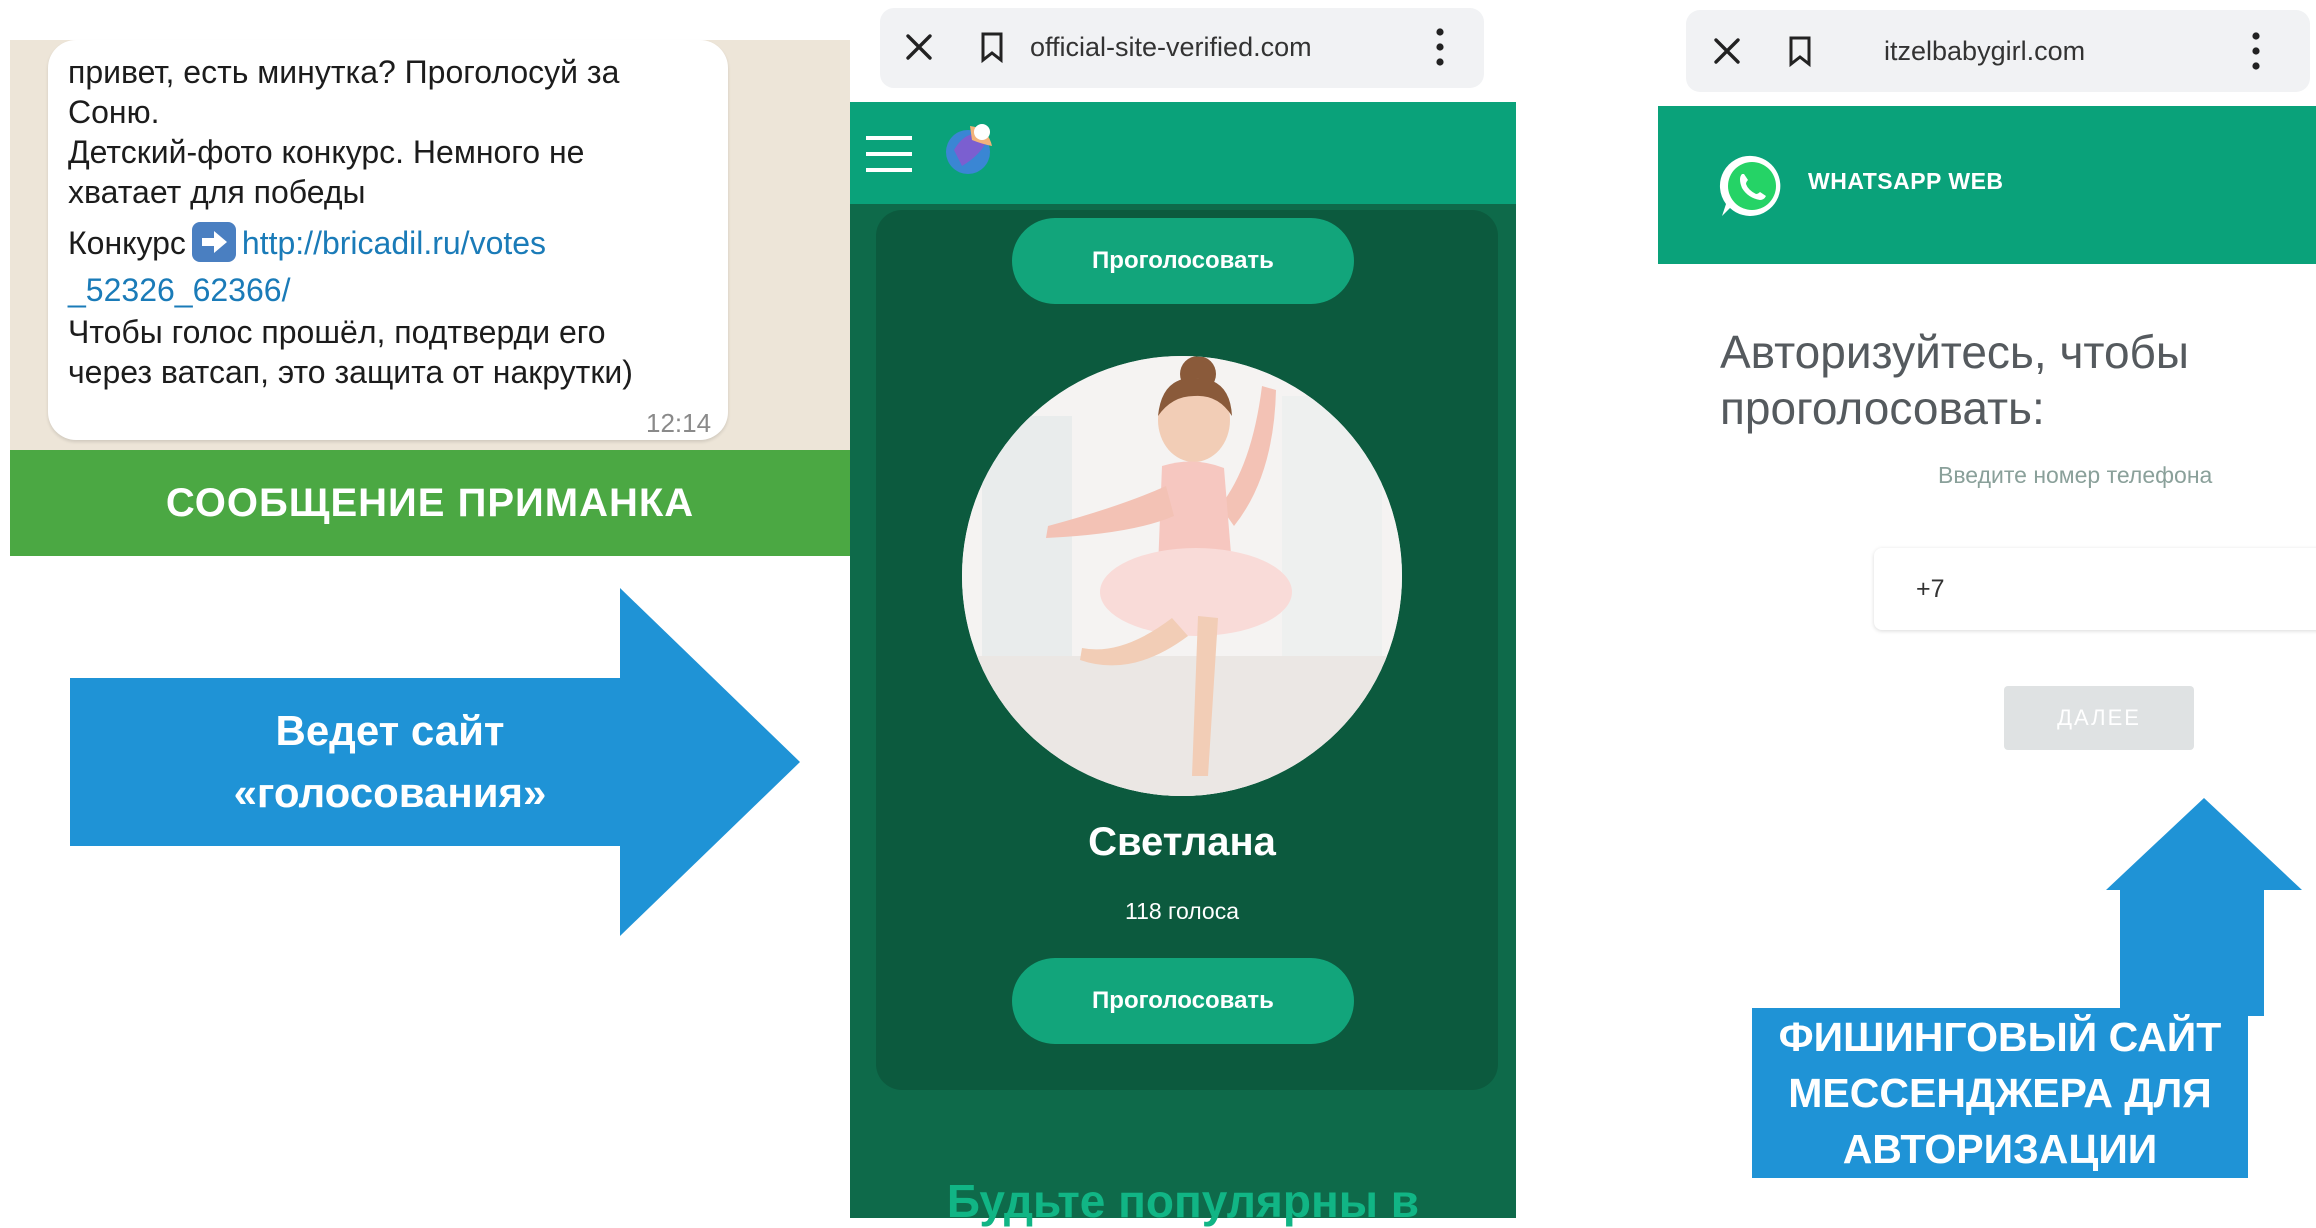 The height and width of the screenshot is (1228, 2316). I want to click on forward-arrow-icon, so click(213, 242).